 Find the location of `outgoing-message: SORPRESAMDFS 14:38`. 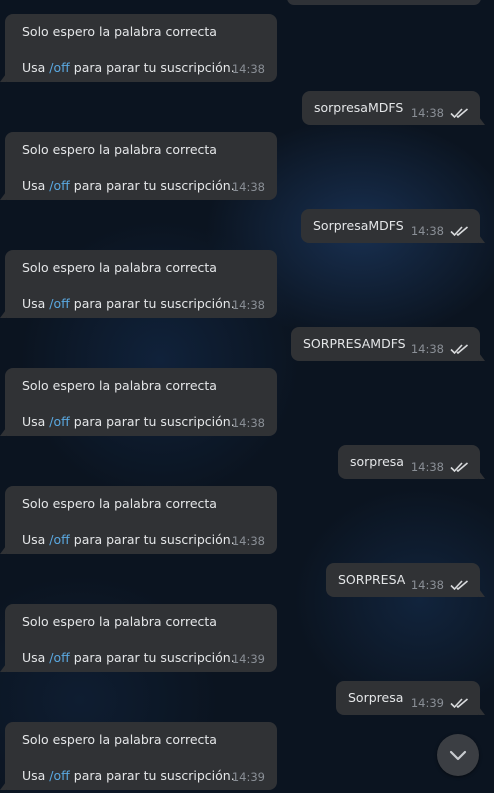

outgoing-message: SORPRESAMDFS 14:38 is located at coordinates (388, 344).